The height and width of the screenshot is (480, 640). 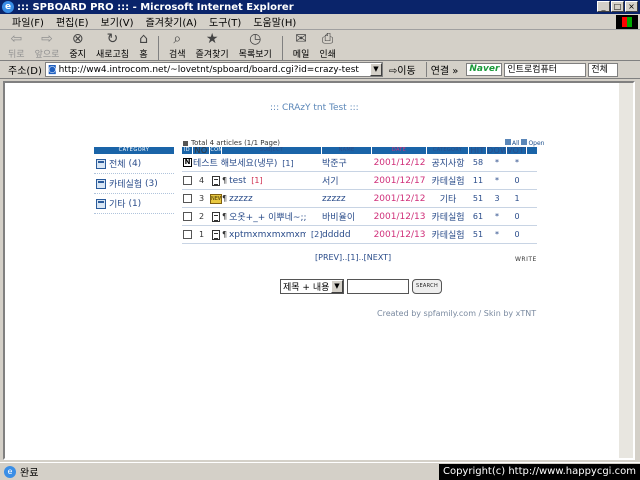 I want to click on article-author: ddddd, so click(x=347, y=235).